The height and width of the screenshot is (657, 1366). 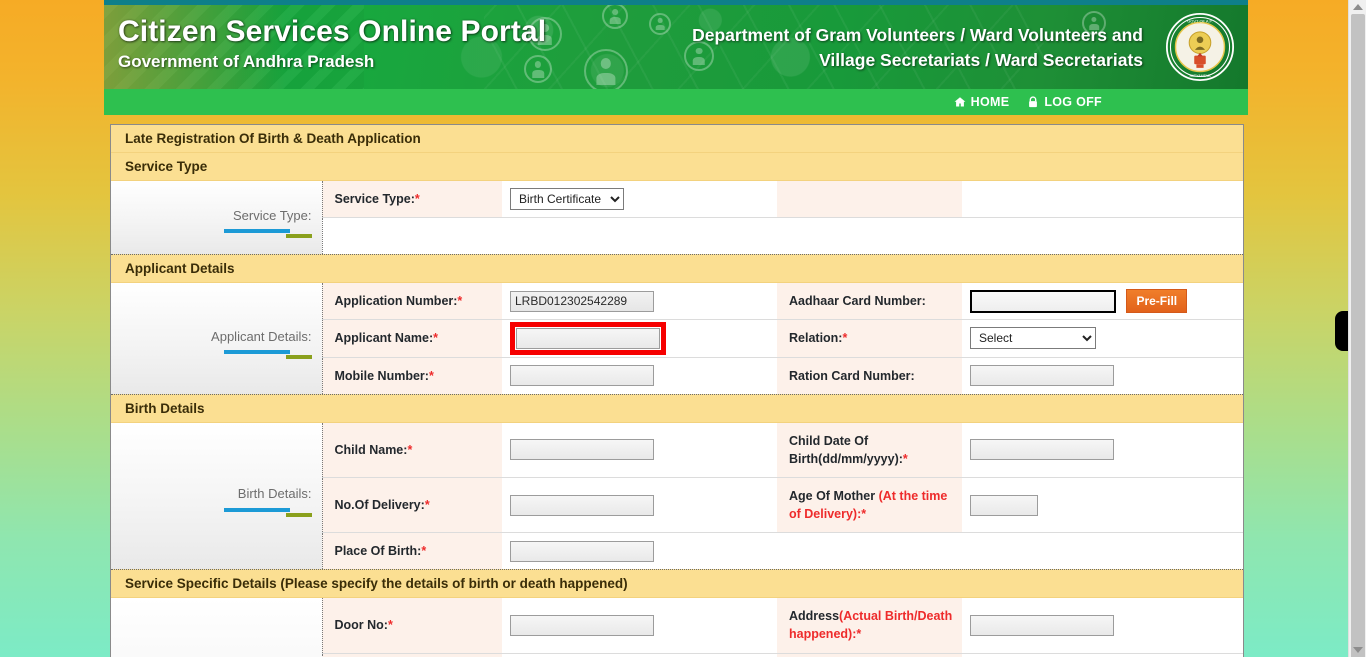 I want to click on side-label-cell-service-specific-details: Service Specific Details:, so click(x=217, y=627).